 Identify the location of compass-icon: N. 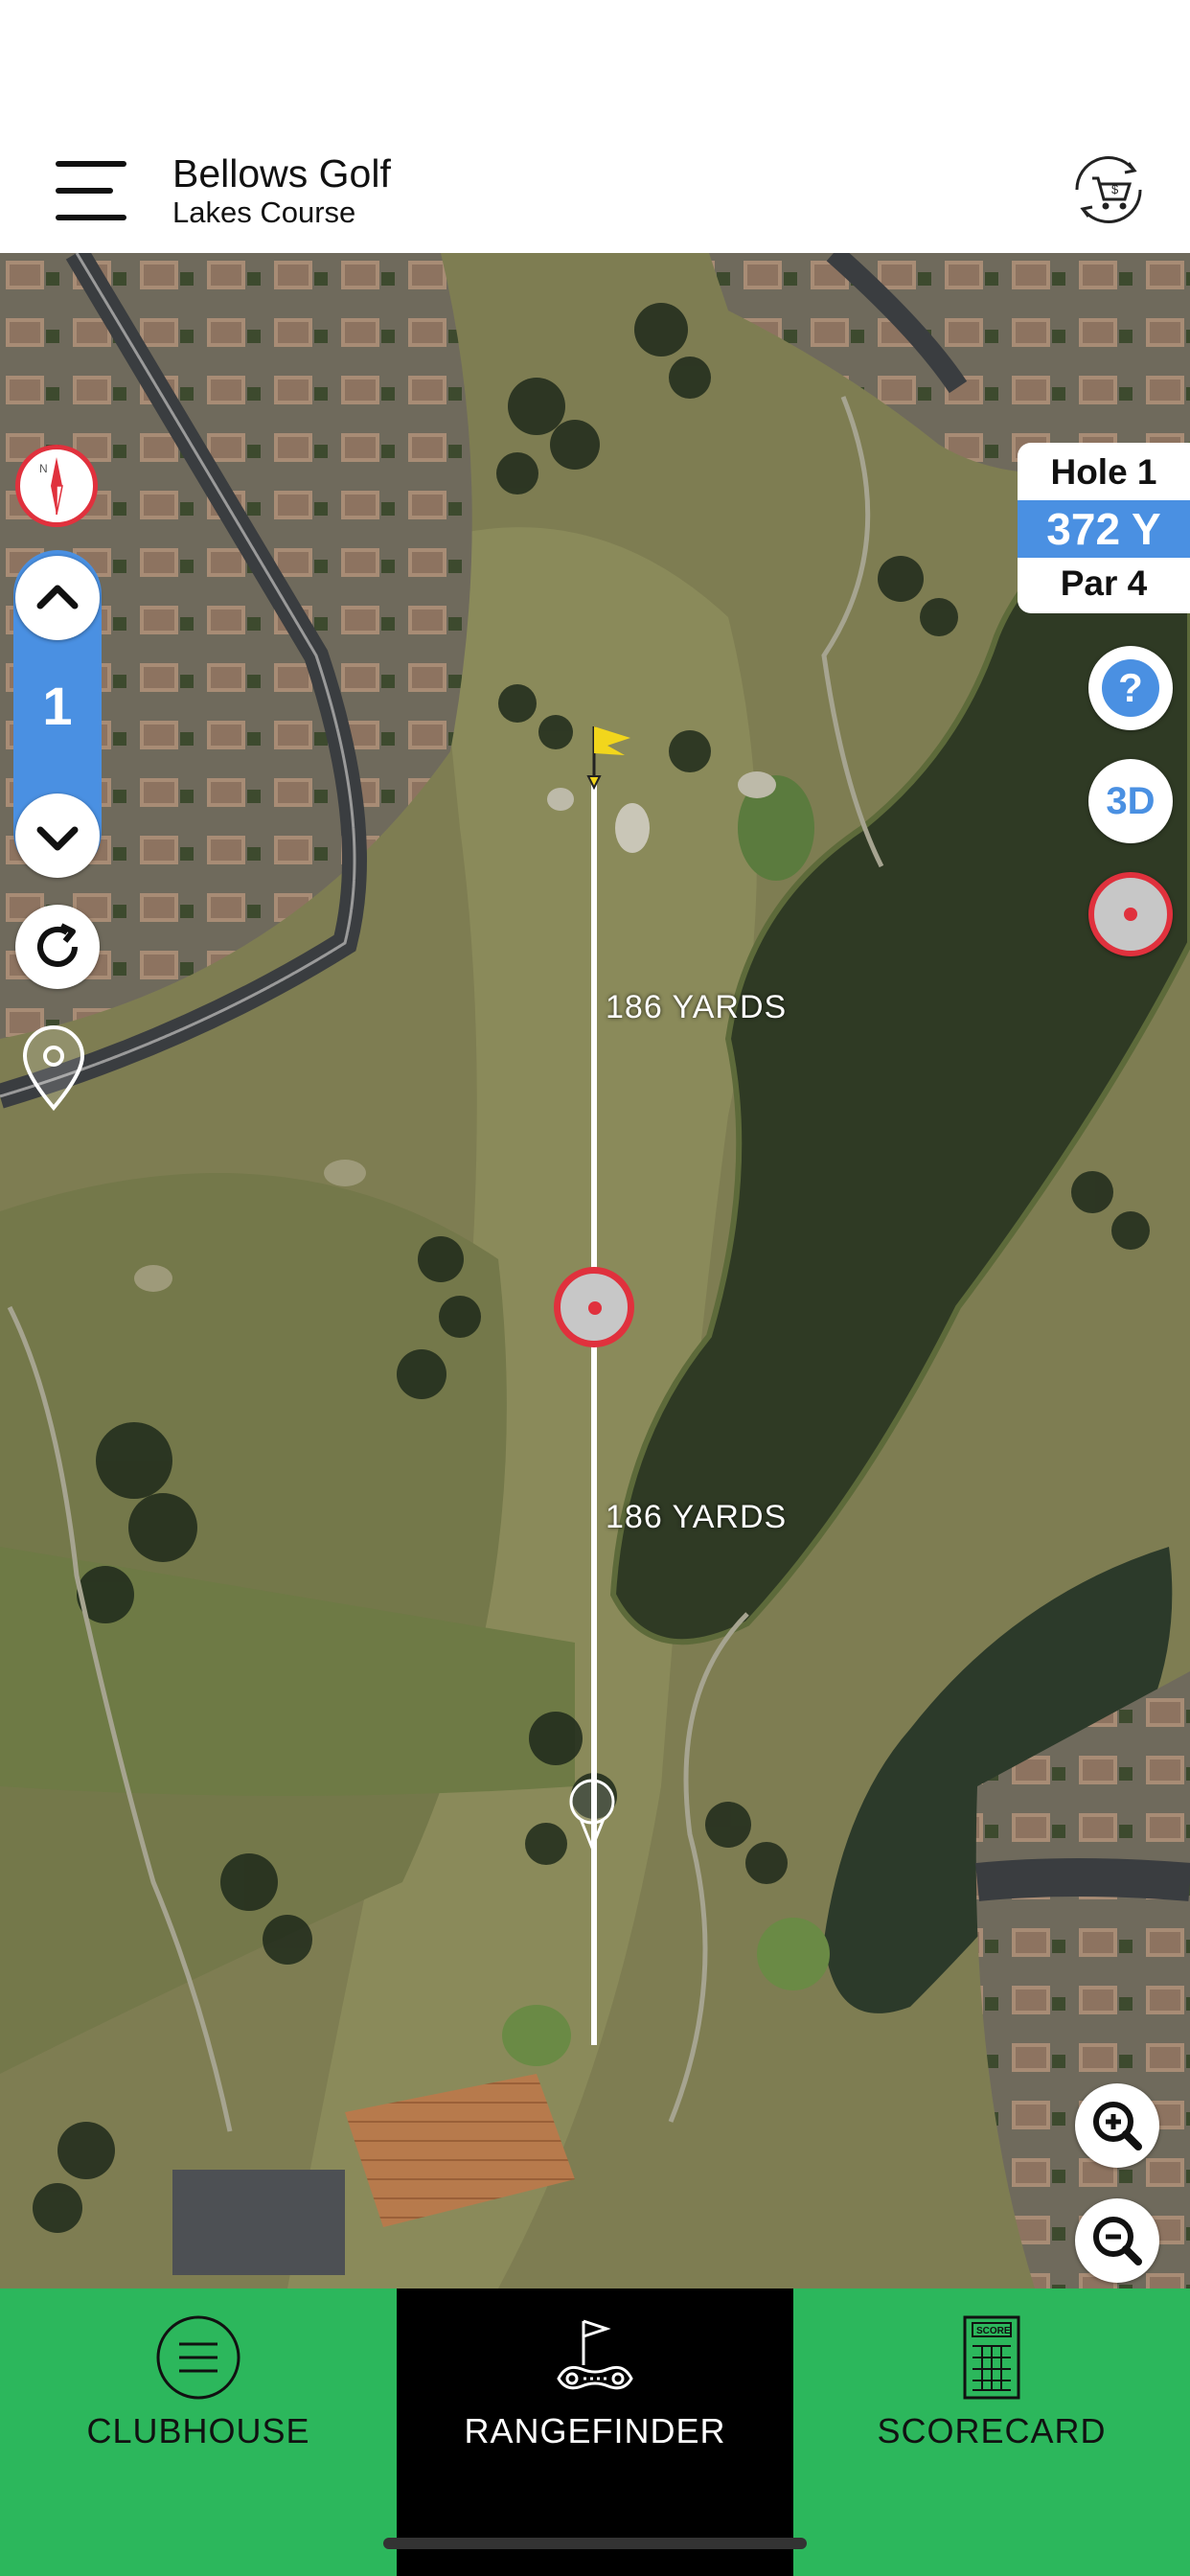
(51, 486).